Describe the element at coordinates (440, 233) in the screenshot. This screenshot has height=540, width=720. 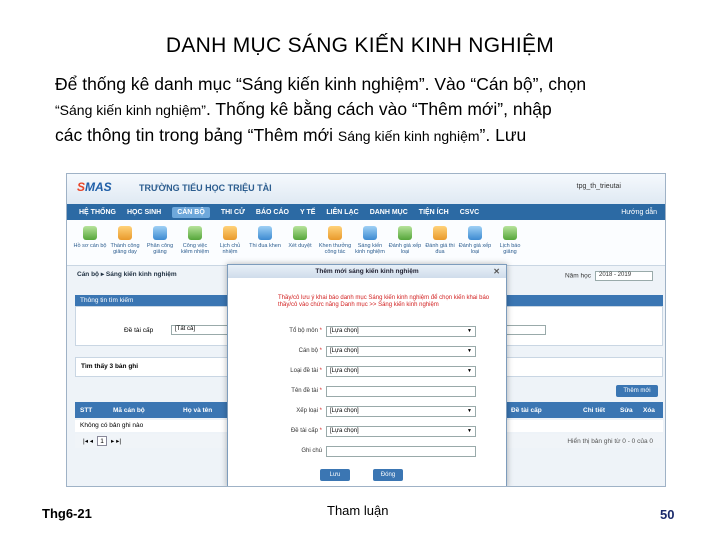
I see `emulation-icon` at that location.